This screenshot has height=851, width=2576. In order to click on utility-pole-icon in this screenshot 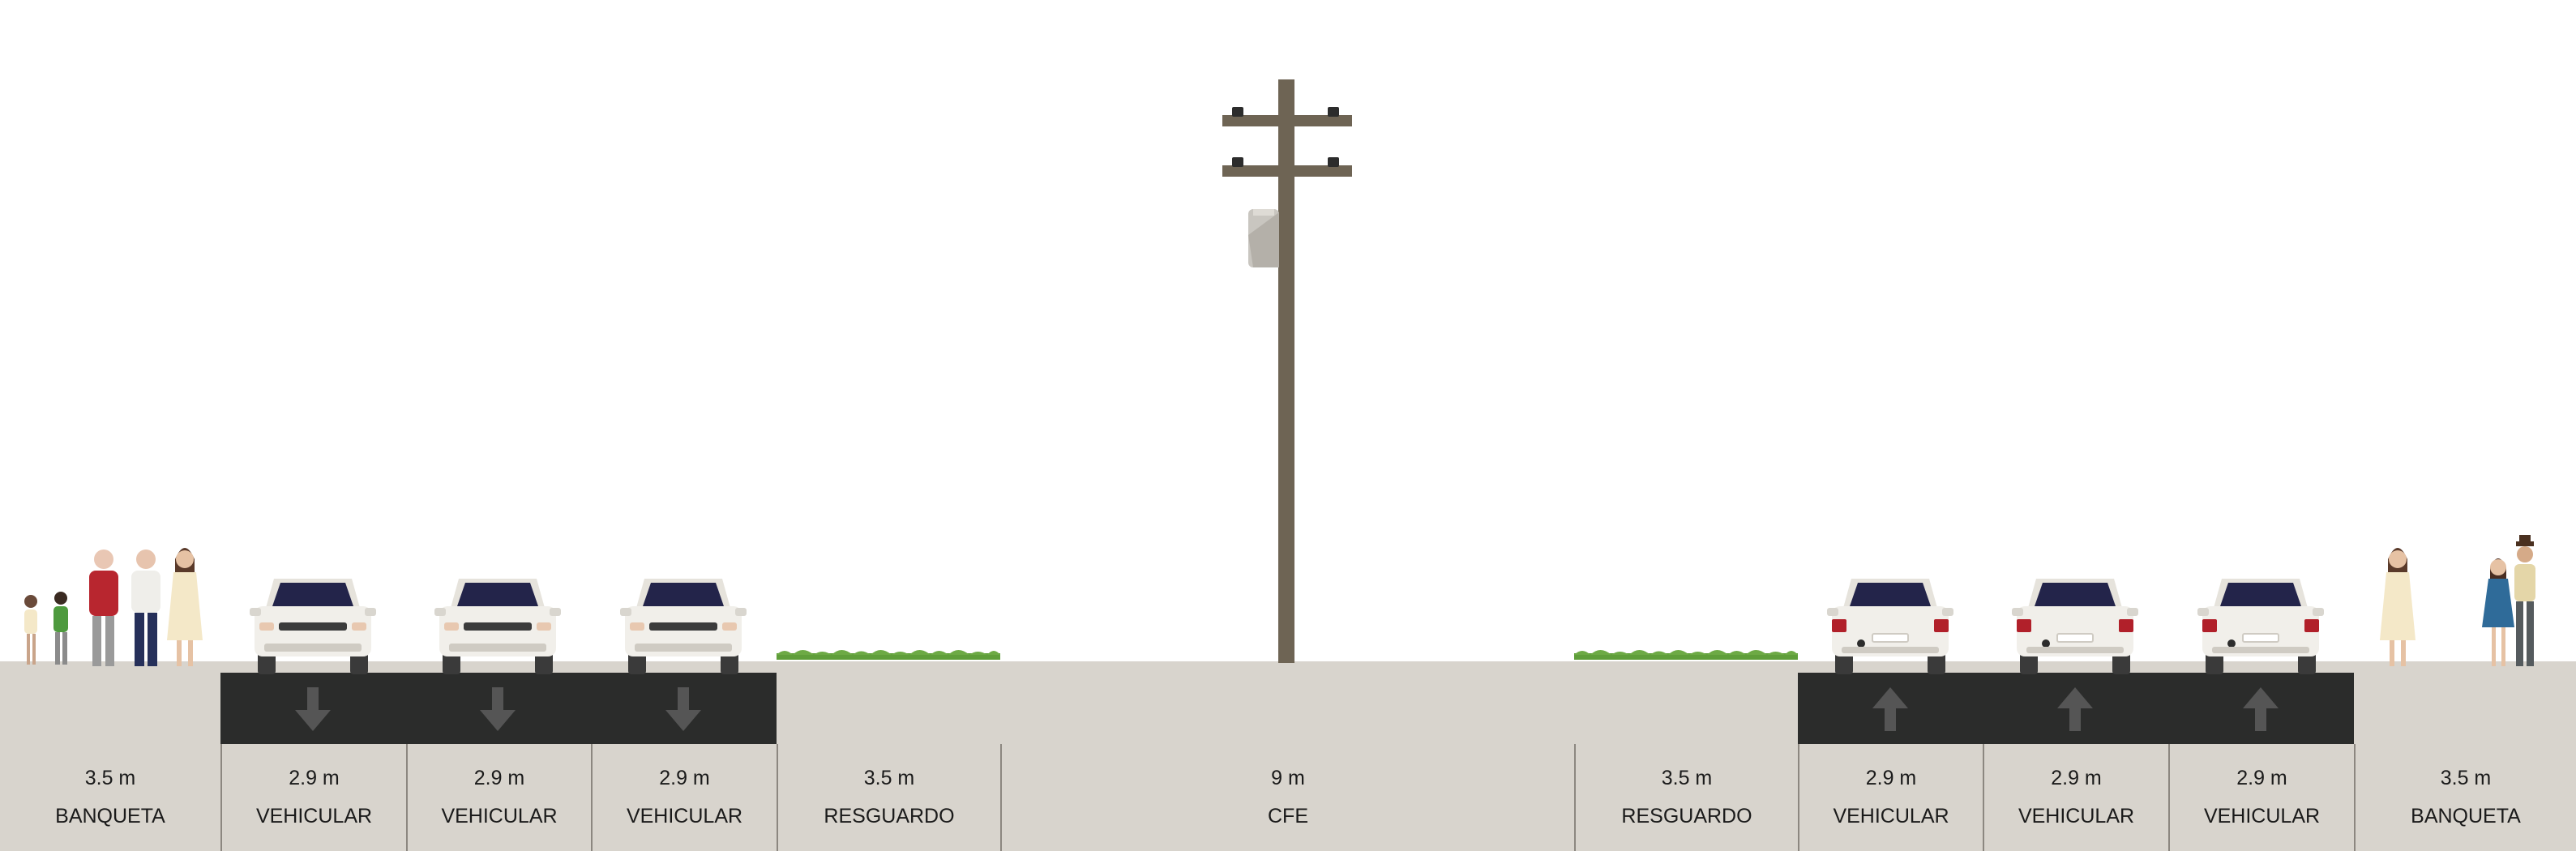, I will do `click(1287, 371)`.